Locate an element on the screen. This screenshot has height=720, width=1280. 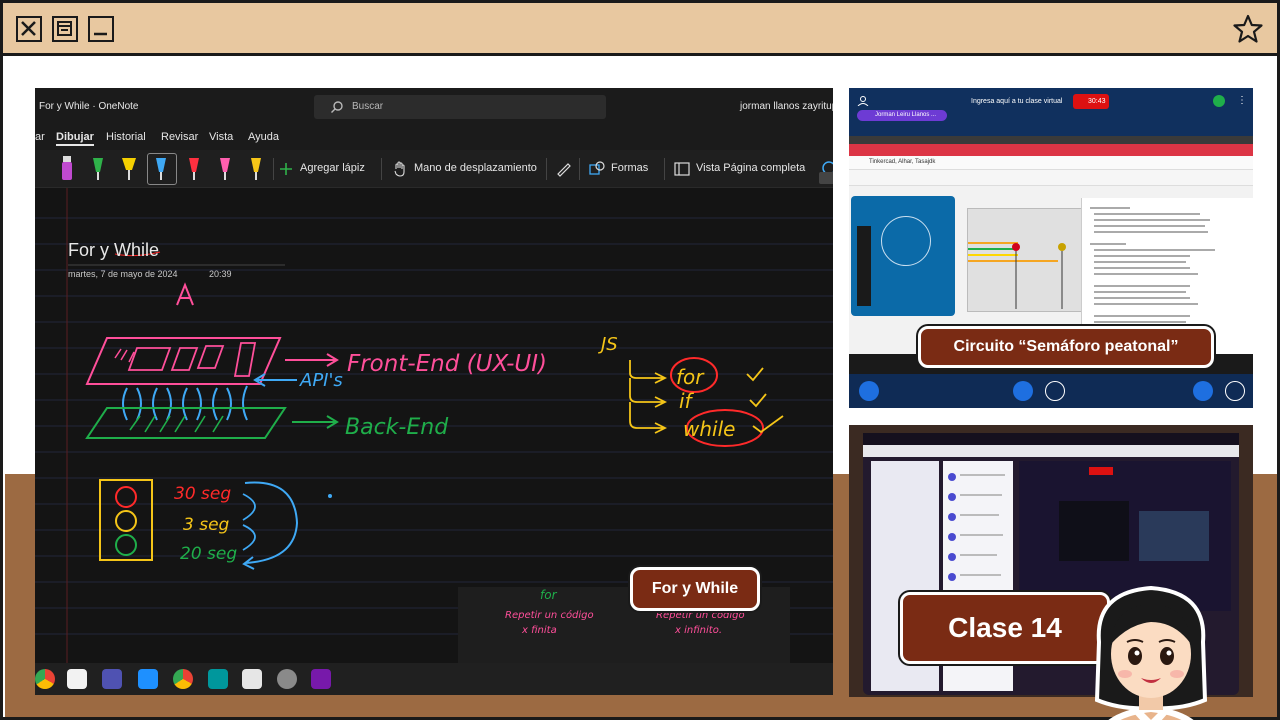
pen-purple-icon is located at coordinates (67, 169).